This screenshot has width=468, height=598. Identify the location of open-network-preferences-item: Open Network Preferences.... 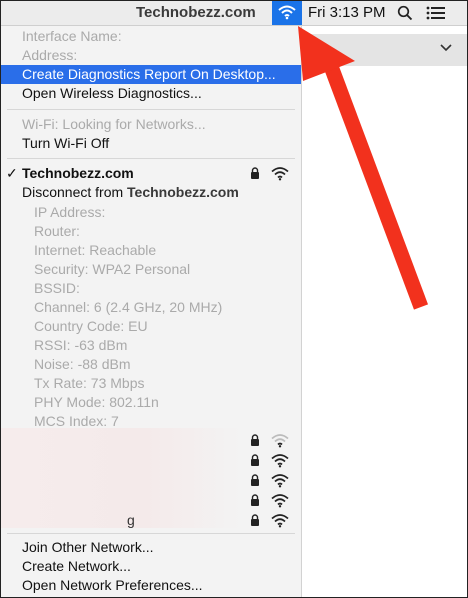
(151, 585).